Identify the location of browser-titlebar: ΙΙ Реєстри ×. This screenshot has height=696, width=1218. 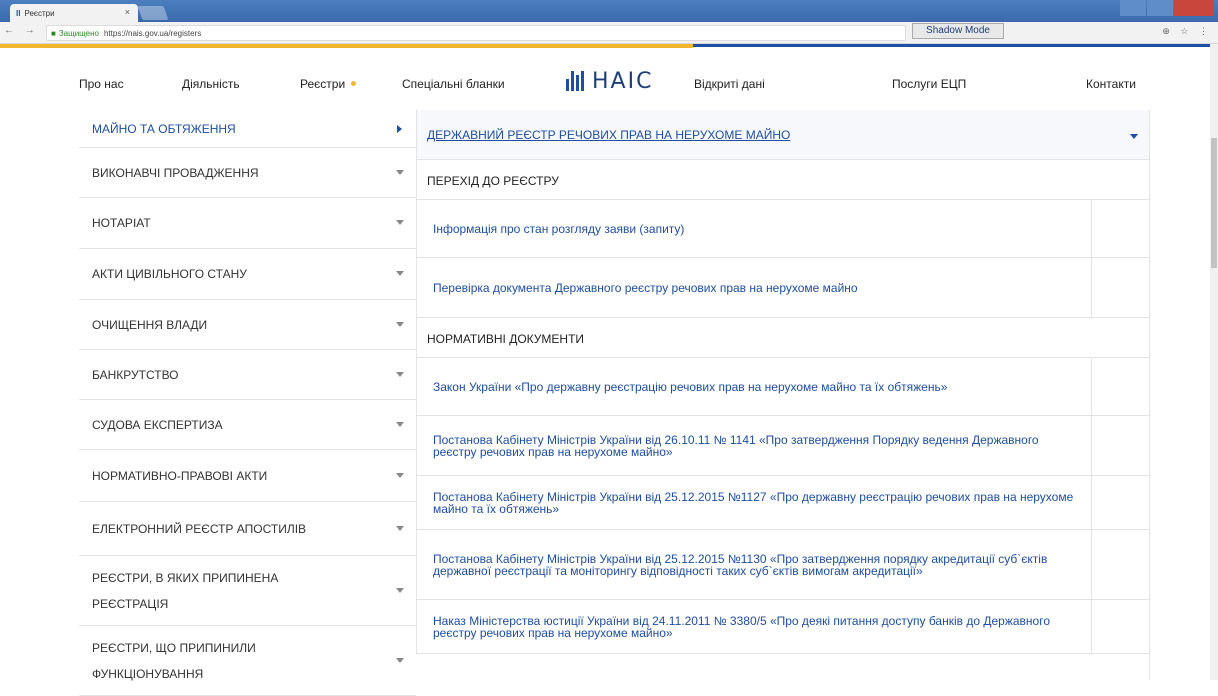
(609, 11).